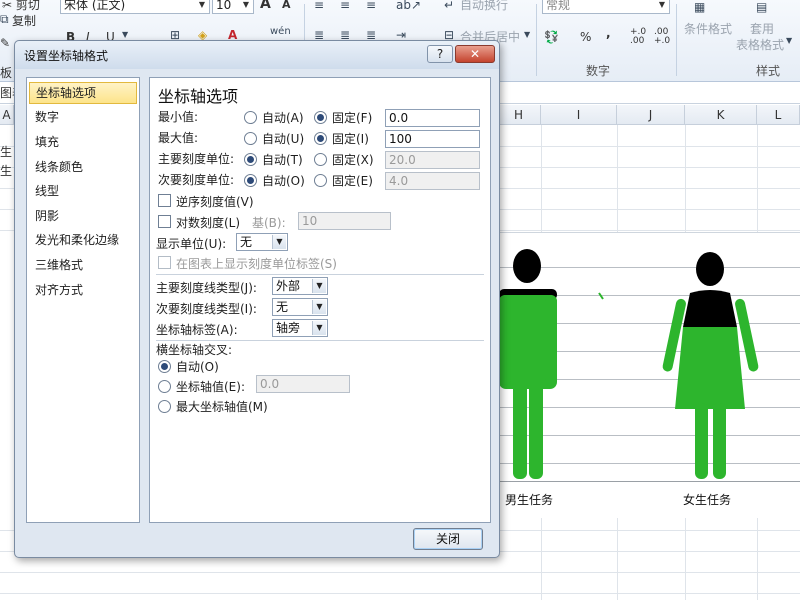 The width and height of the screenshot is (800, 600). Describe the element at coordinates (768, 71) in the screenshot. I see `style-group-label: 样式` at that location.